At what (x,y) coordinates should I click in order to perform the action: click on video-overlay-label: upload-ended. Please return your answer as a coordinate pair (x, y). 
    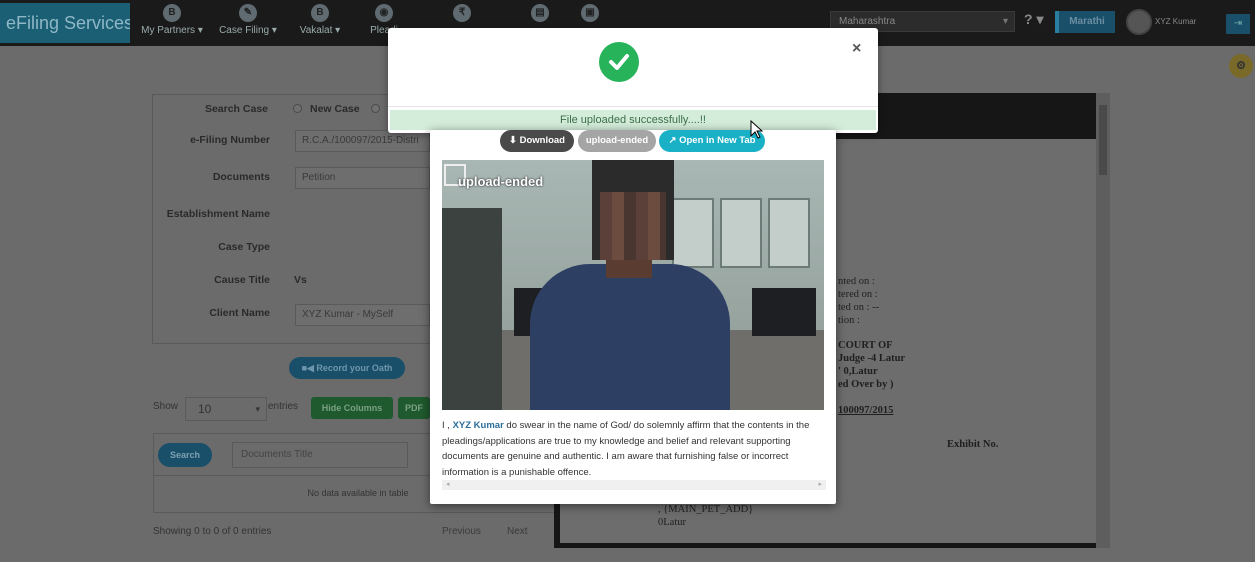
    Looking at the image, I should click on (501, 181).